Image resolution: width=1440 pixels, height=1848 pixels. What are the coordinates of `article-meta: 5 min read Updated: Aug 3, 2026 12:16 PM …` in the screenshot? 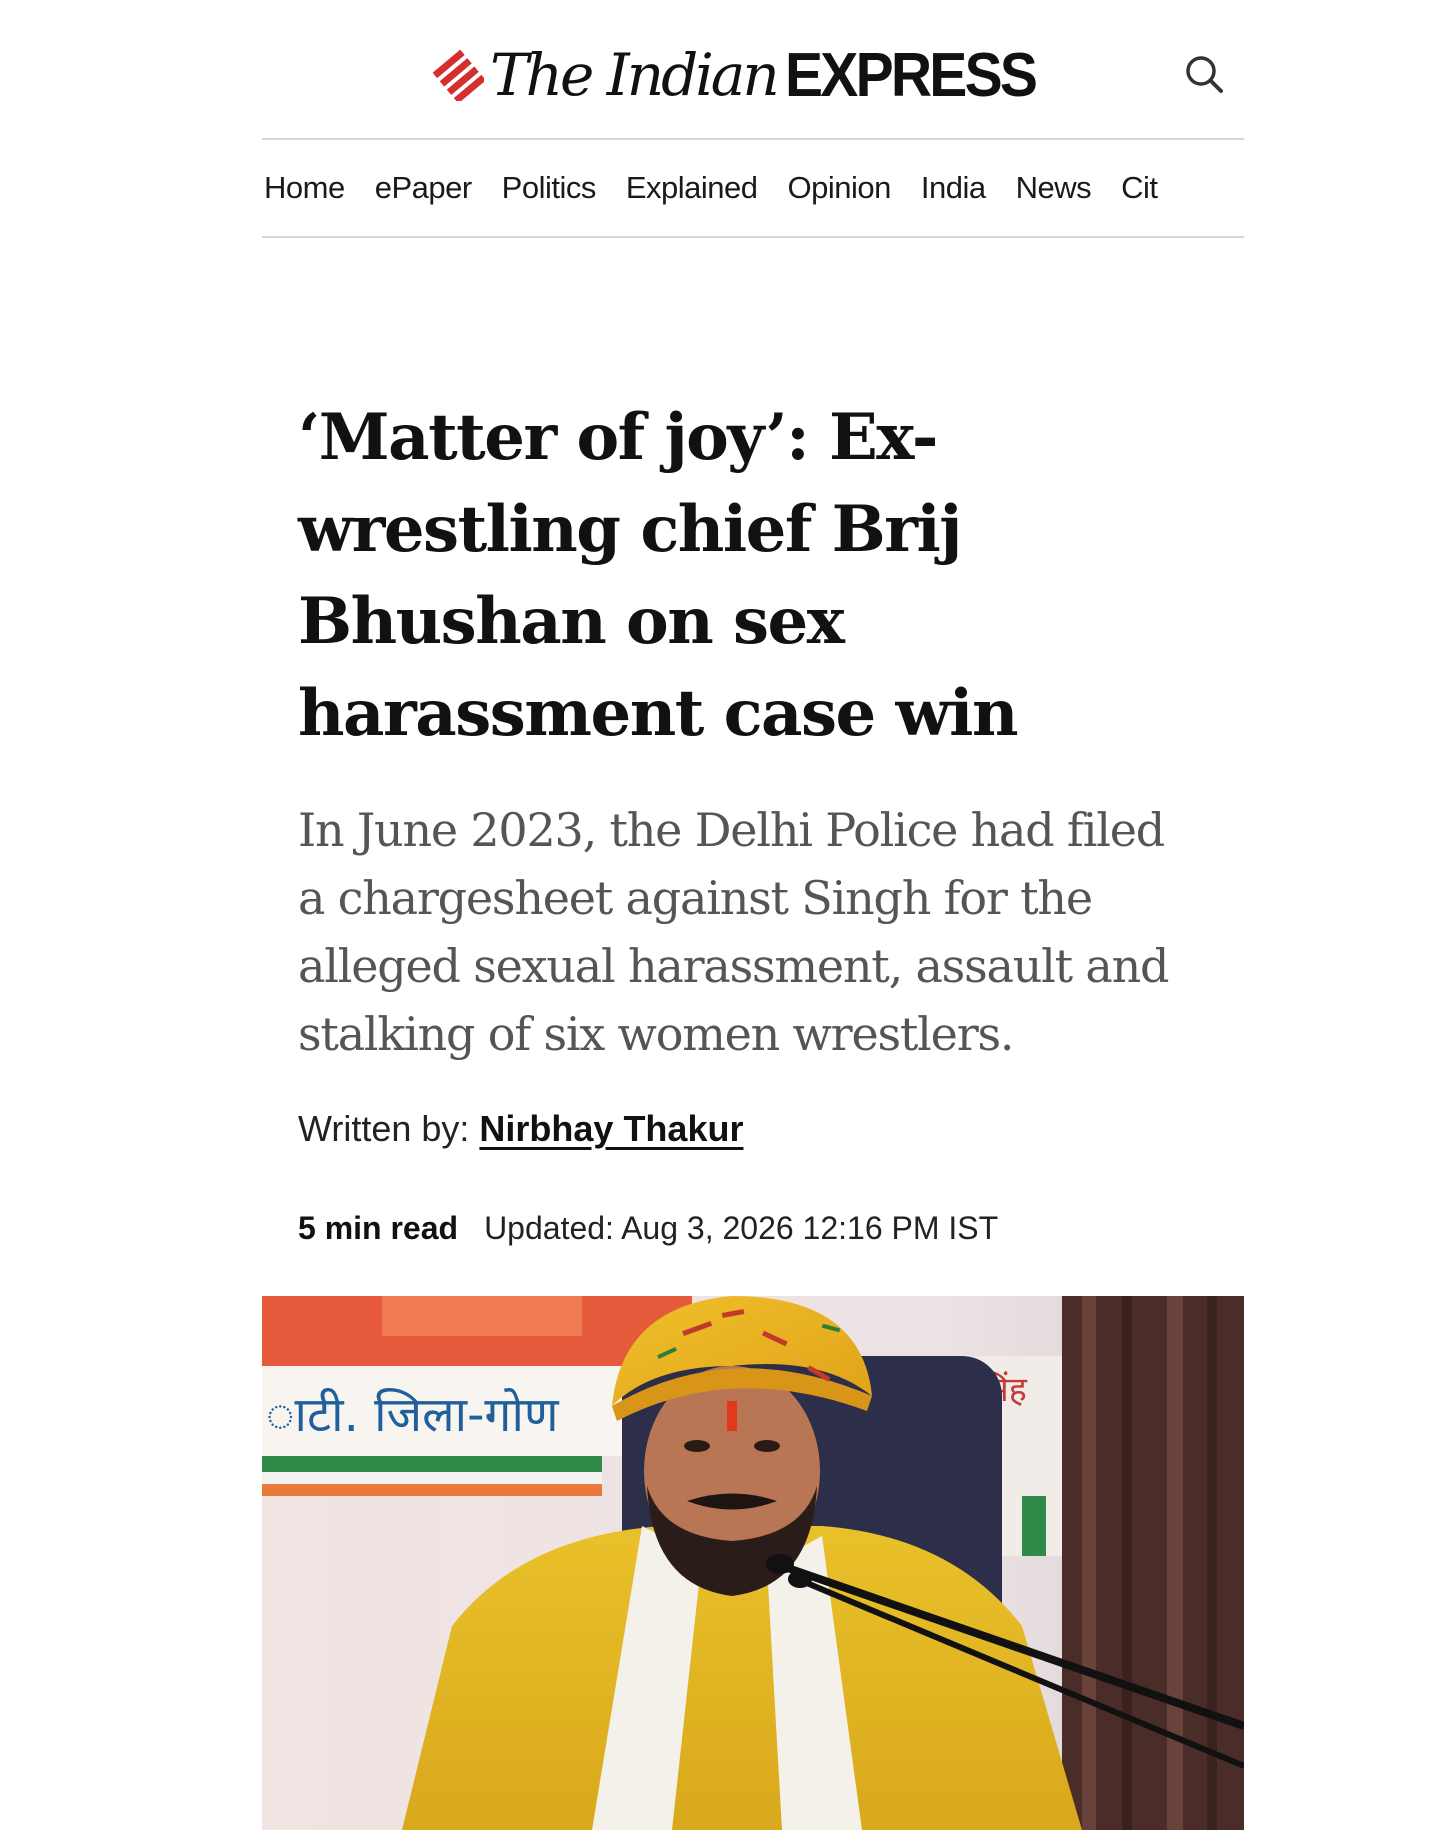 It's located at (648, 1228).